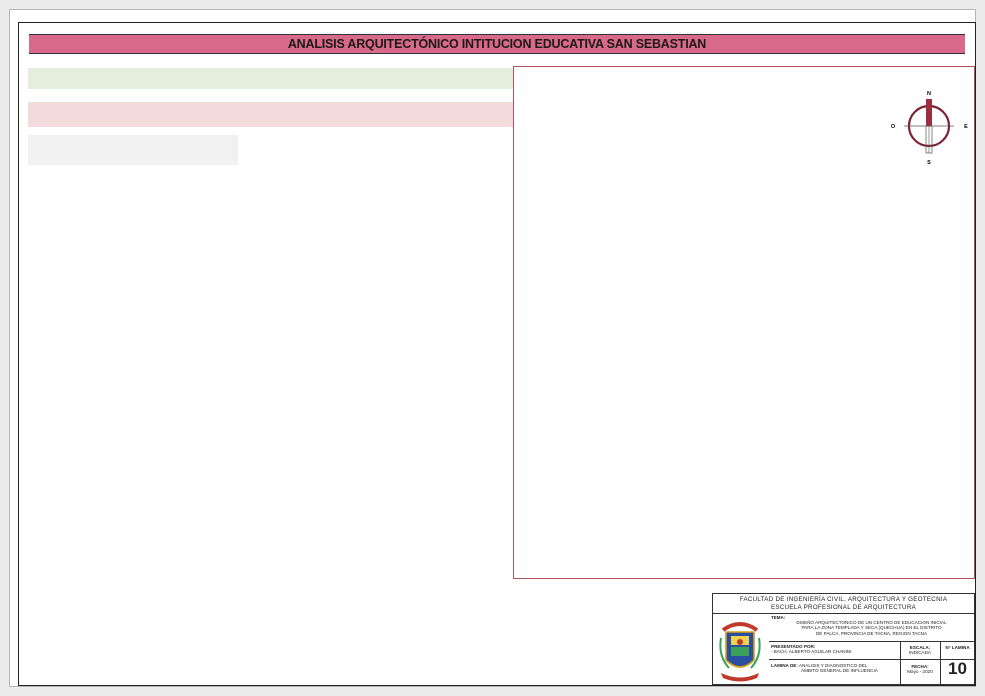  Describe the element at coordinates (133, 150) in the screenshot. I see `gray-band` at that location.